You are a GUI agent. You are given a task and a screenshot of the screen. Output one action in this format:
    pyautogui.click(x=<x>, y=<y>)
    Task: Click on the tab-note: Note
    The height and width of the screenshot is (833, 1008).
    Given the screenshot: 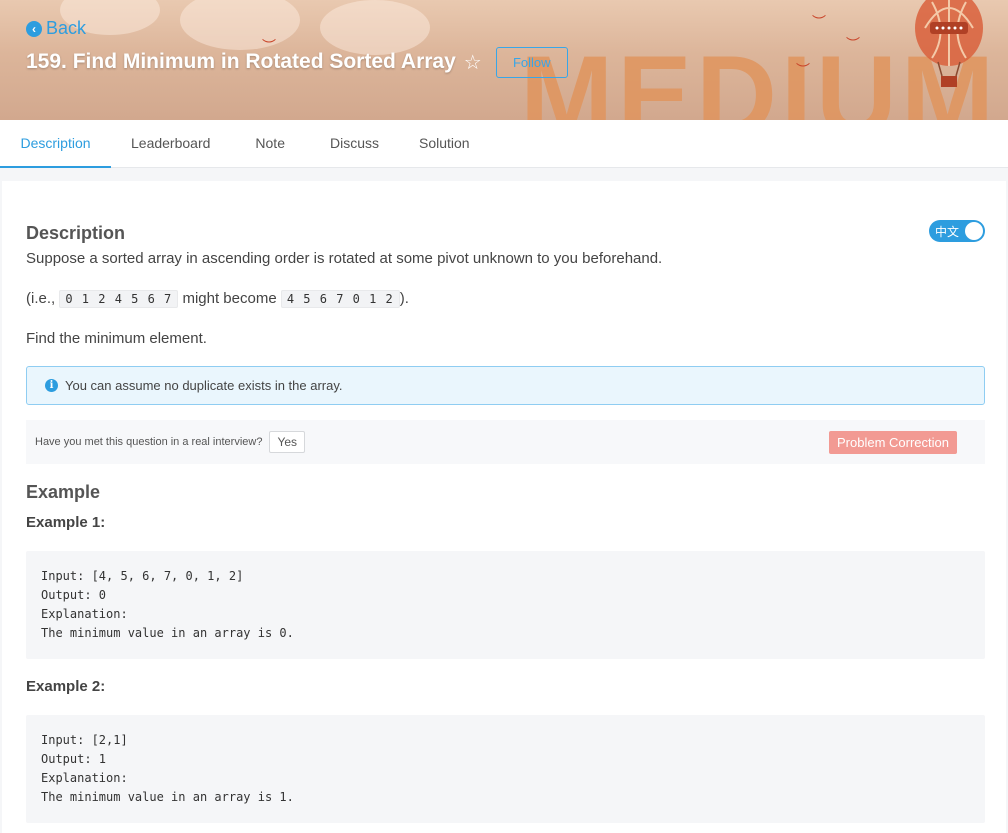 What is the action you would take?
    pyautogui.click(x=270, y=144)
    